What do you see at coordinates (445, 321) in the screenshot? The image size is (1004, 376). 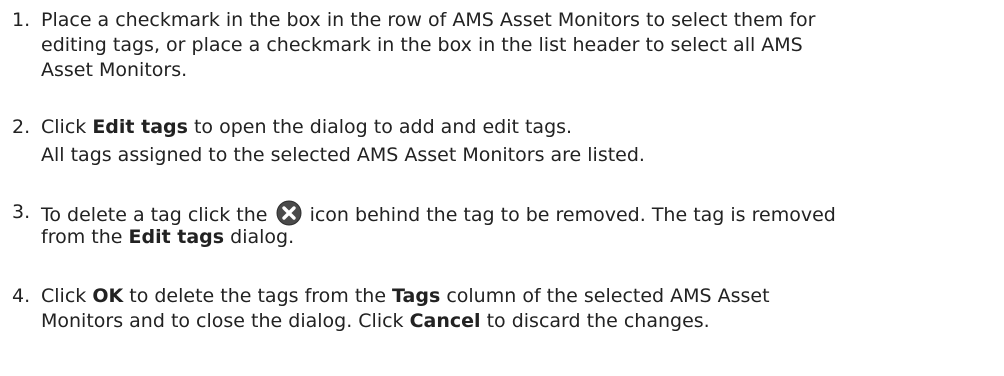 I see `cancel-label: Cancel` at bounding box center [445, 321].